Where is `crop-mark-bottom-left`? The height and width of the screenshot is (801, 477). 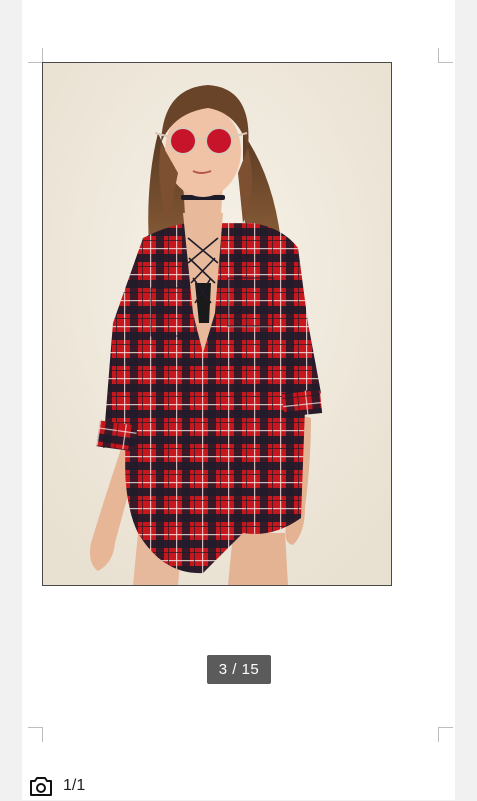 crop-mark-bottom-left is located at coordinates (35, 734).